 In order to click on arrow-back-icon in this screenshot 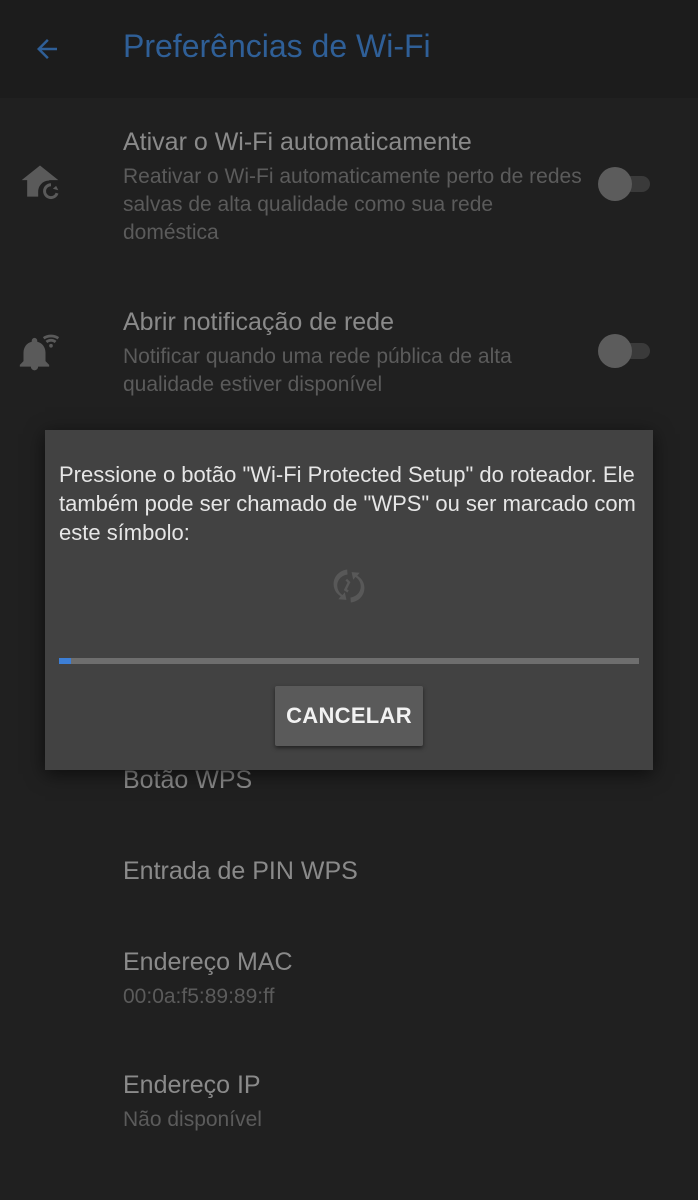, I will do `click(47, 49)`.